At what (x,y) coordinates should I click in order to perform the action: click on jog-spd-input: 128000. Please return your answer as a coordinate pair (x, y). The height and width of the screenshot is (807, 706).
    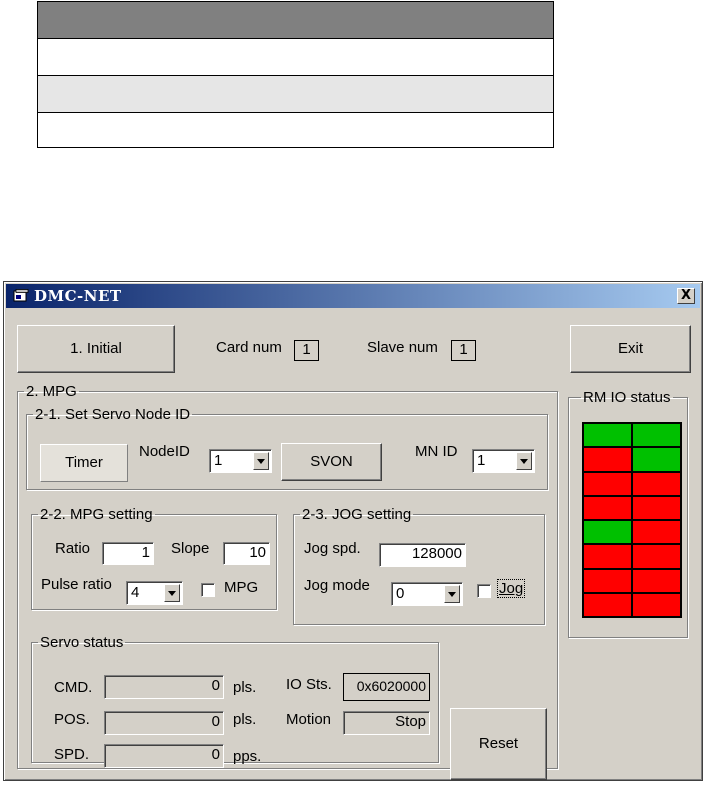
    Looking at the image, I should click on (422, 555).